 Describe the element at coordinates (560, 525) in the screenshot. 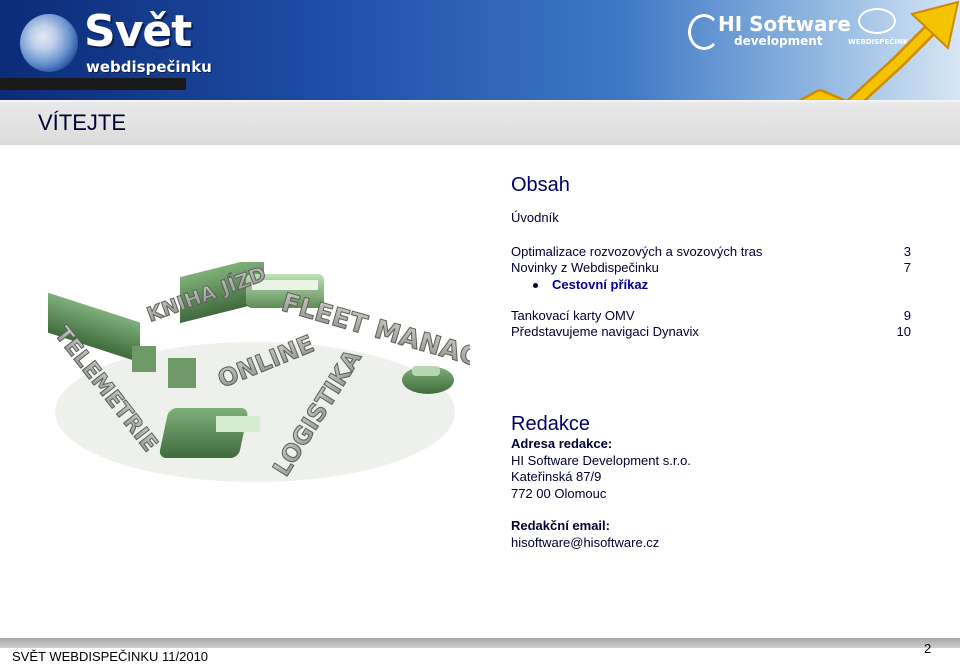

I see `email-label: Redakční email:` at that location.